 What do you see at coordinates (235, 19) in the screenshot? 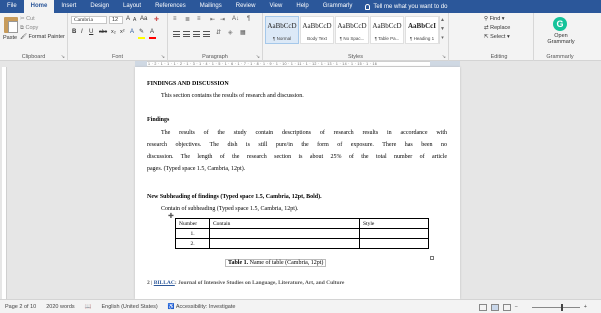
I see `sort-button: A↓` at bounding box center [235, 19].